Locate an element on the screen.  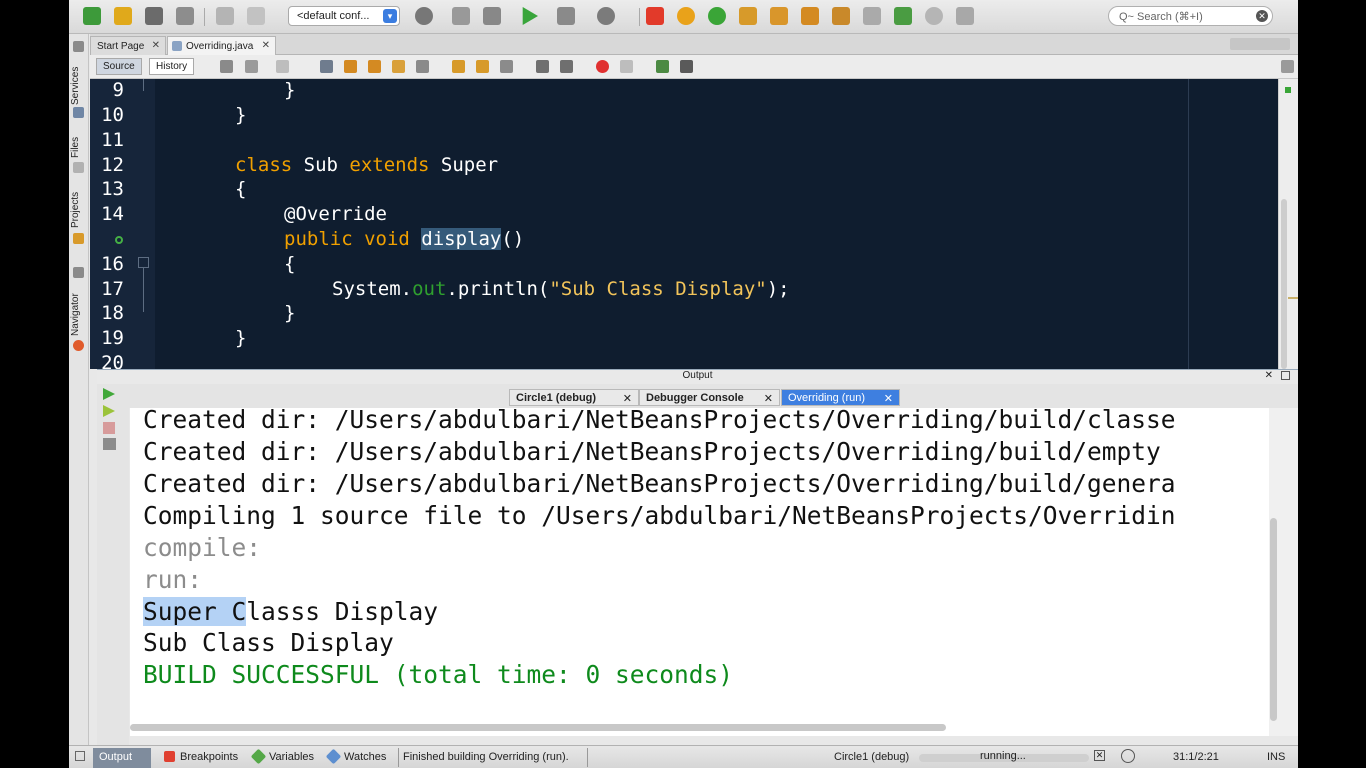
previous-bookmark-icon is located at coordinates (458, 66).